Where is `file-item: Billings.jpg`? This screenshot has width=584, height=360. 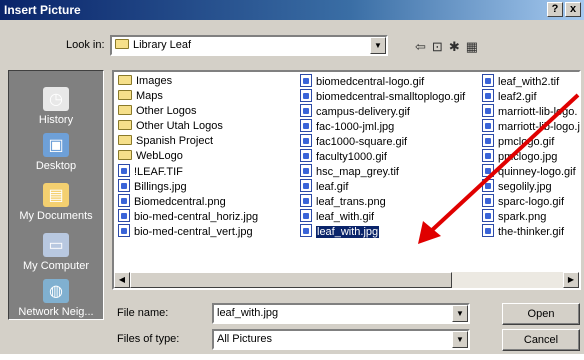
file-item: Billings.jpg is located at coordinates (188, 186).